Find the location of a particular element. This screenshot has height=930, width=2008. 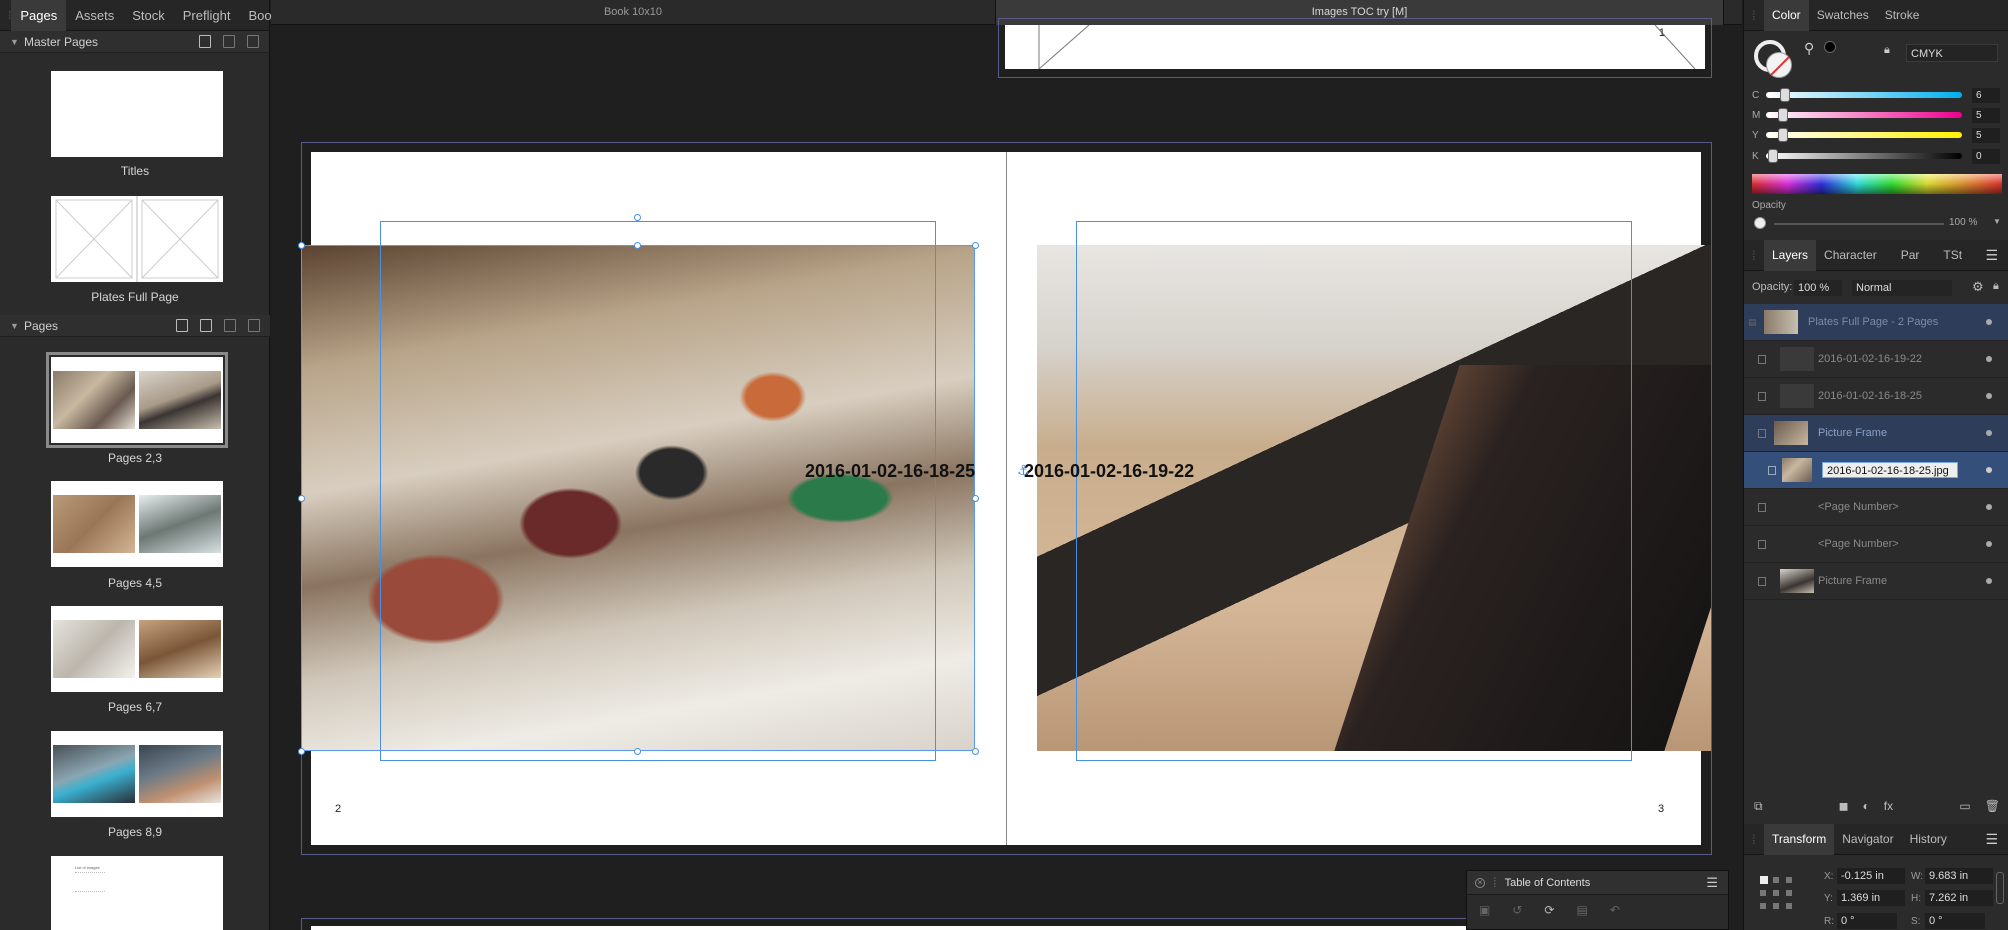

y-field: 1.369 in is located at coordinates (1871, 898).